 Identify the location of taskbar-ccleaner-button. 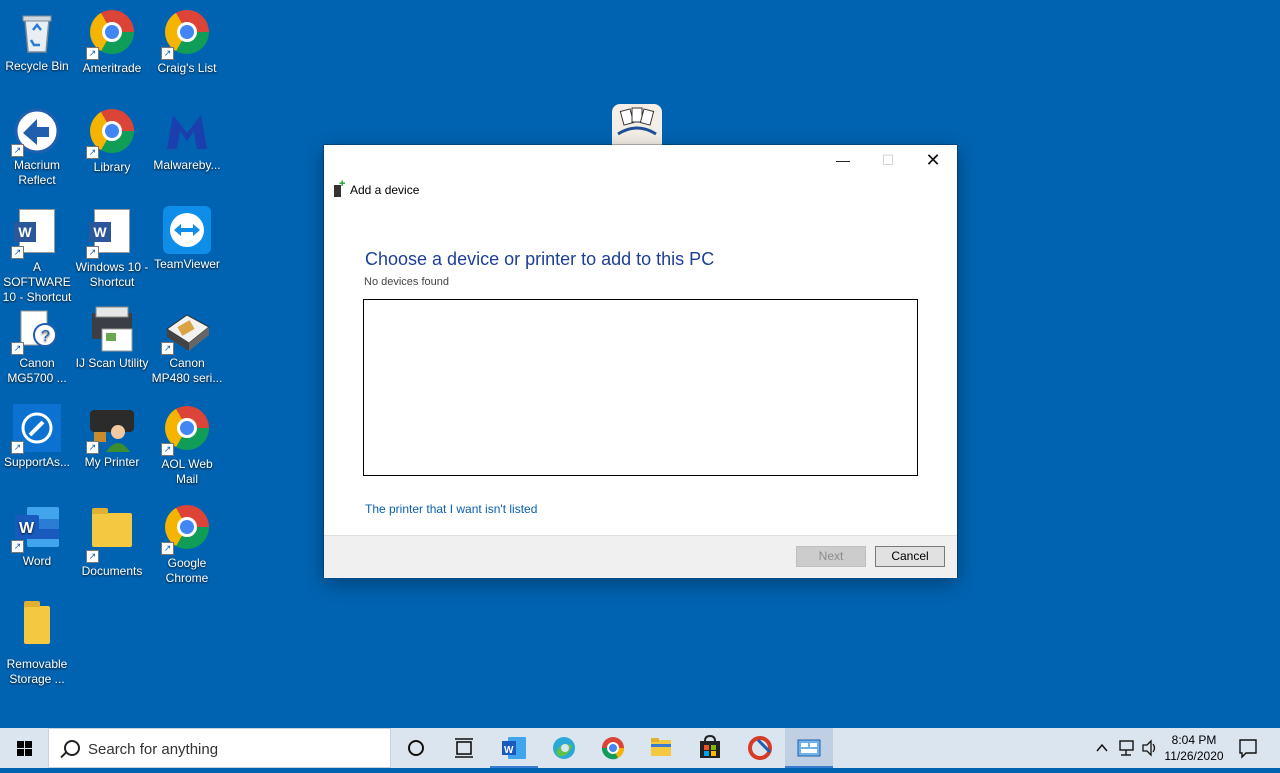
(760, 748).